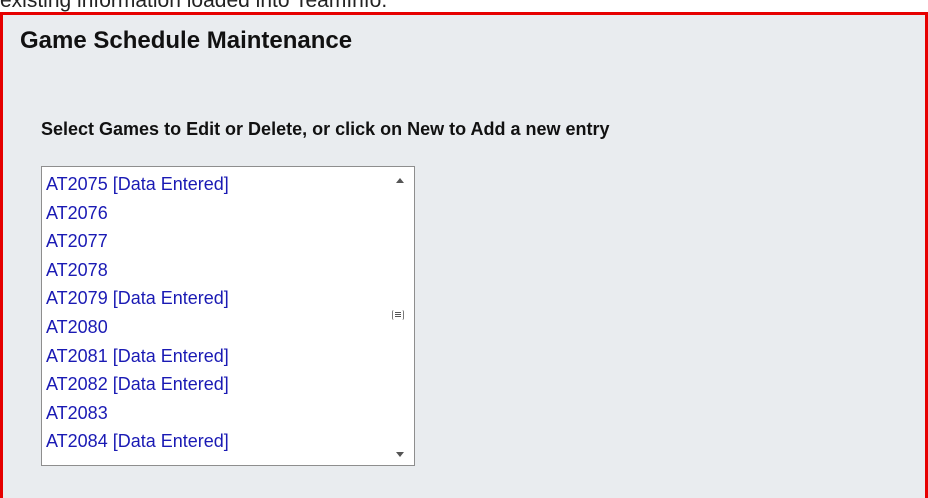  What do you see at coordinates (214, 441) in the screenshot?
I see `list-item: AT2084 [Data Entered]` at bounding box center [214, 441].